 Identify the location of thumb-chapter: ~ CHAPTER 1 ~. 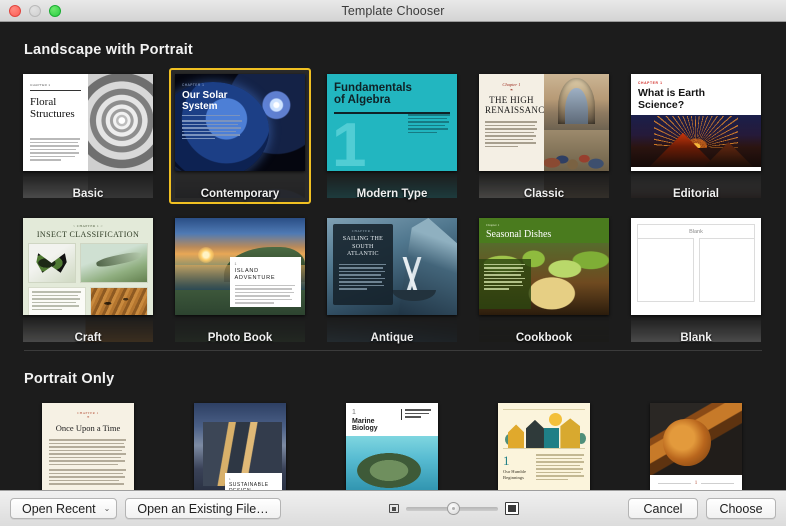
(88, 226).